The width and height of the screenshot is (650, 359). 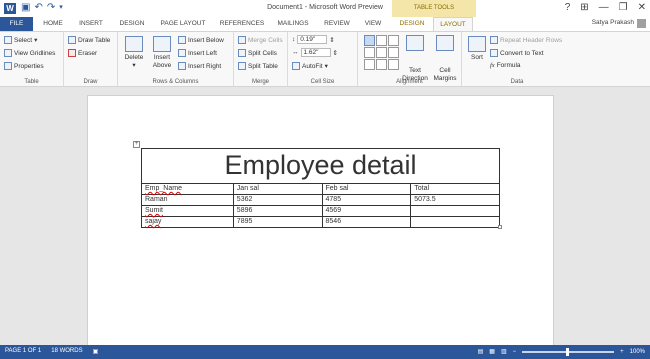 I want to click on zoom-slider, so click(x=568, y=351).